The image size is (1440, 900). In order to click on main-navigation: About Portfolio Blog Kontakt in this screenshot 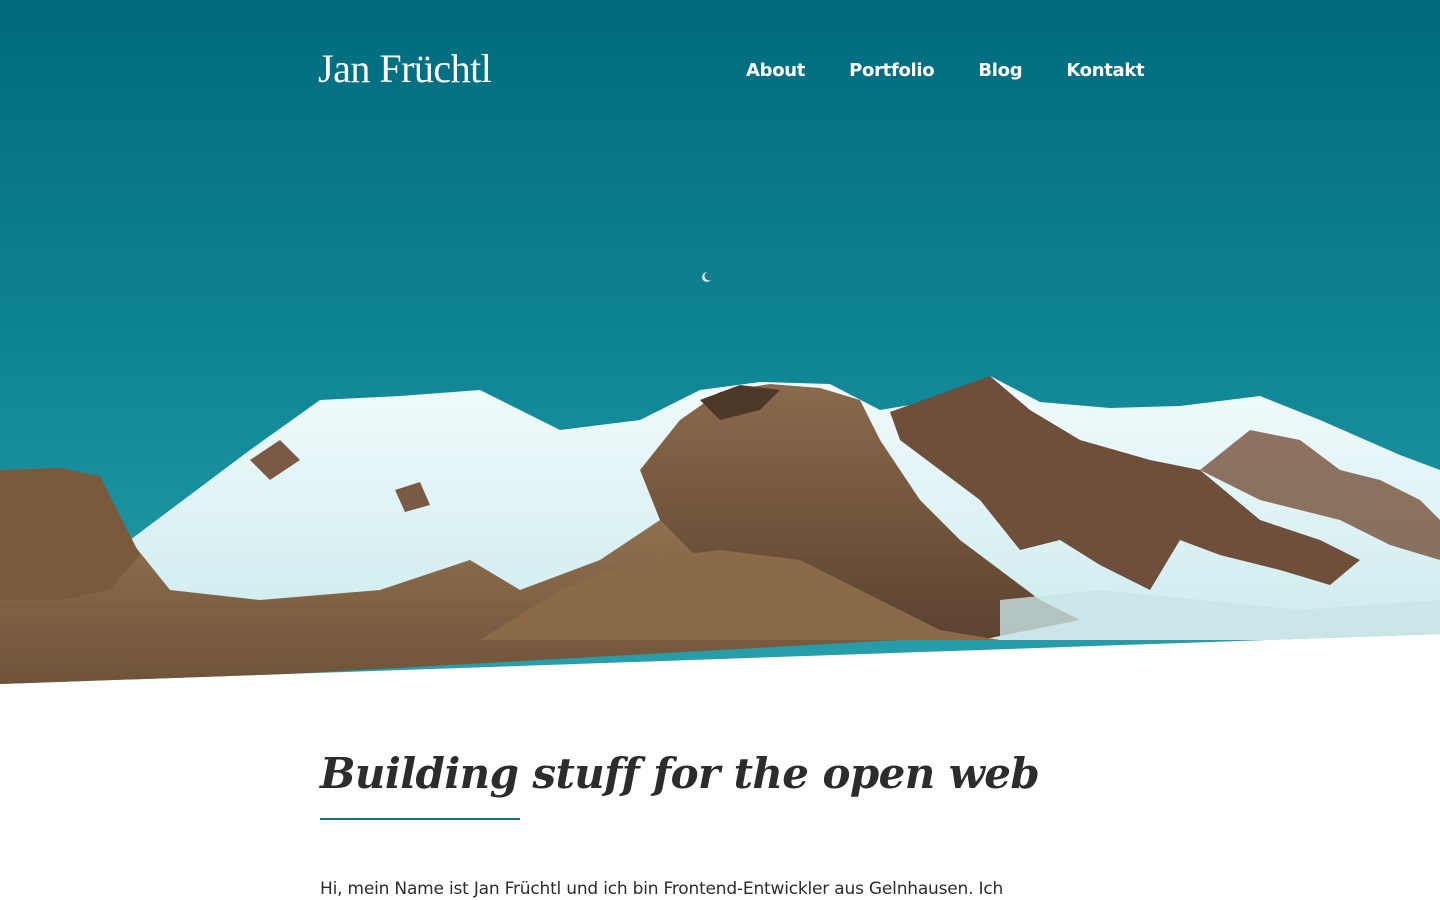, I will do `click(945, 71)`.